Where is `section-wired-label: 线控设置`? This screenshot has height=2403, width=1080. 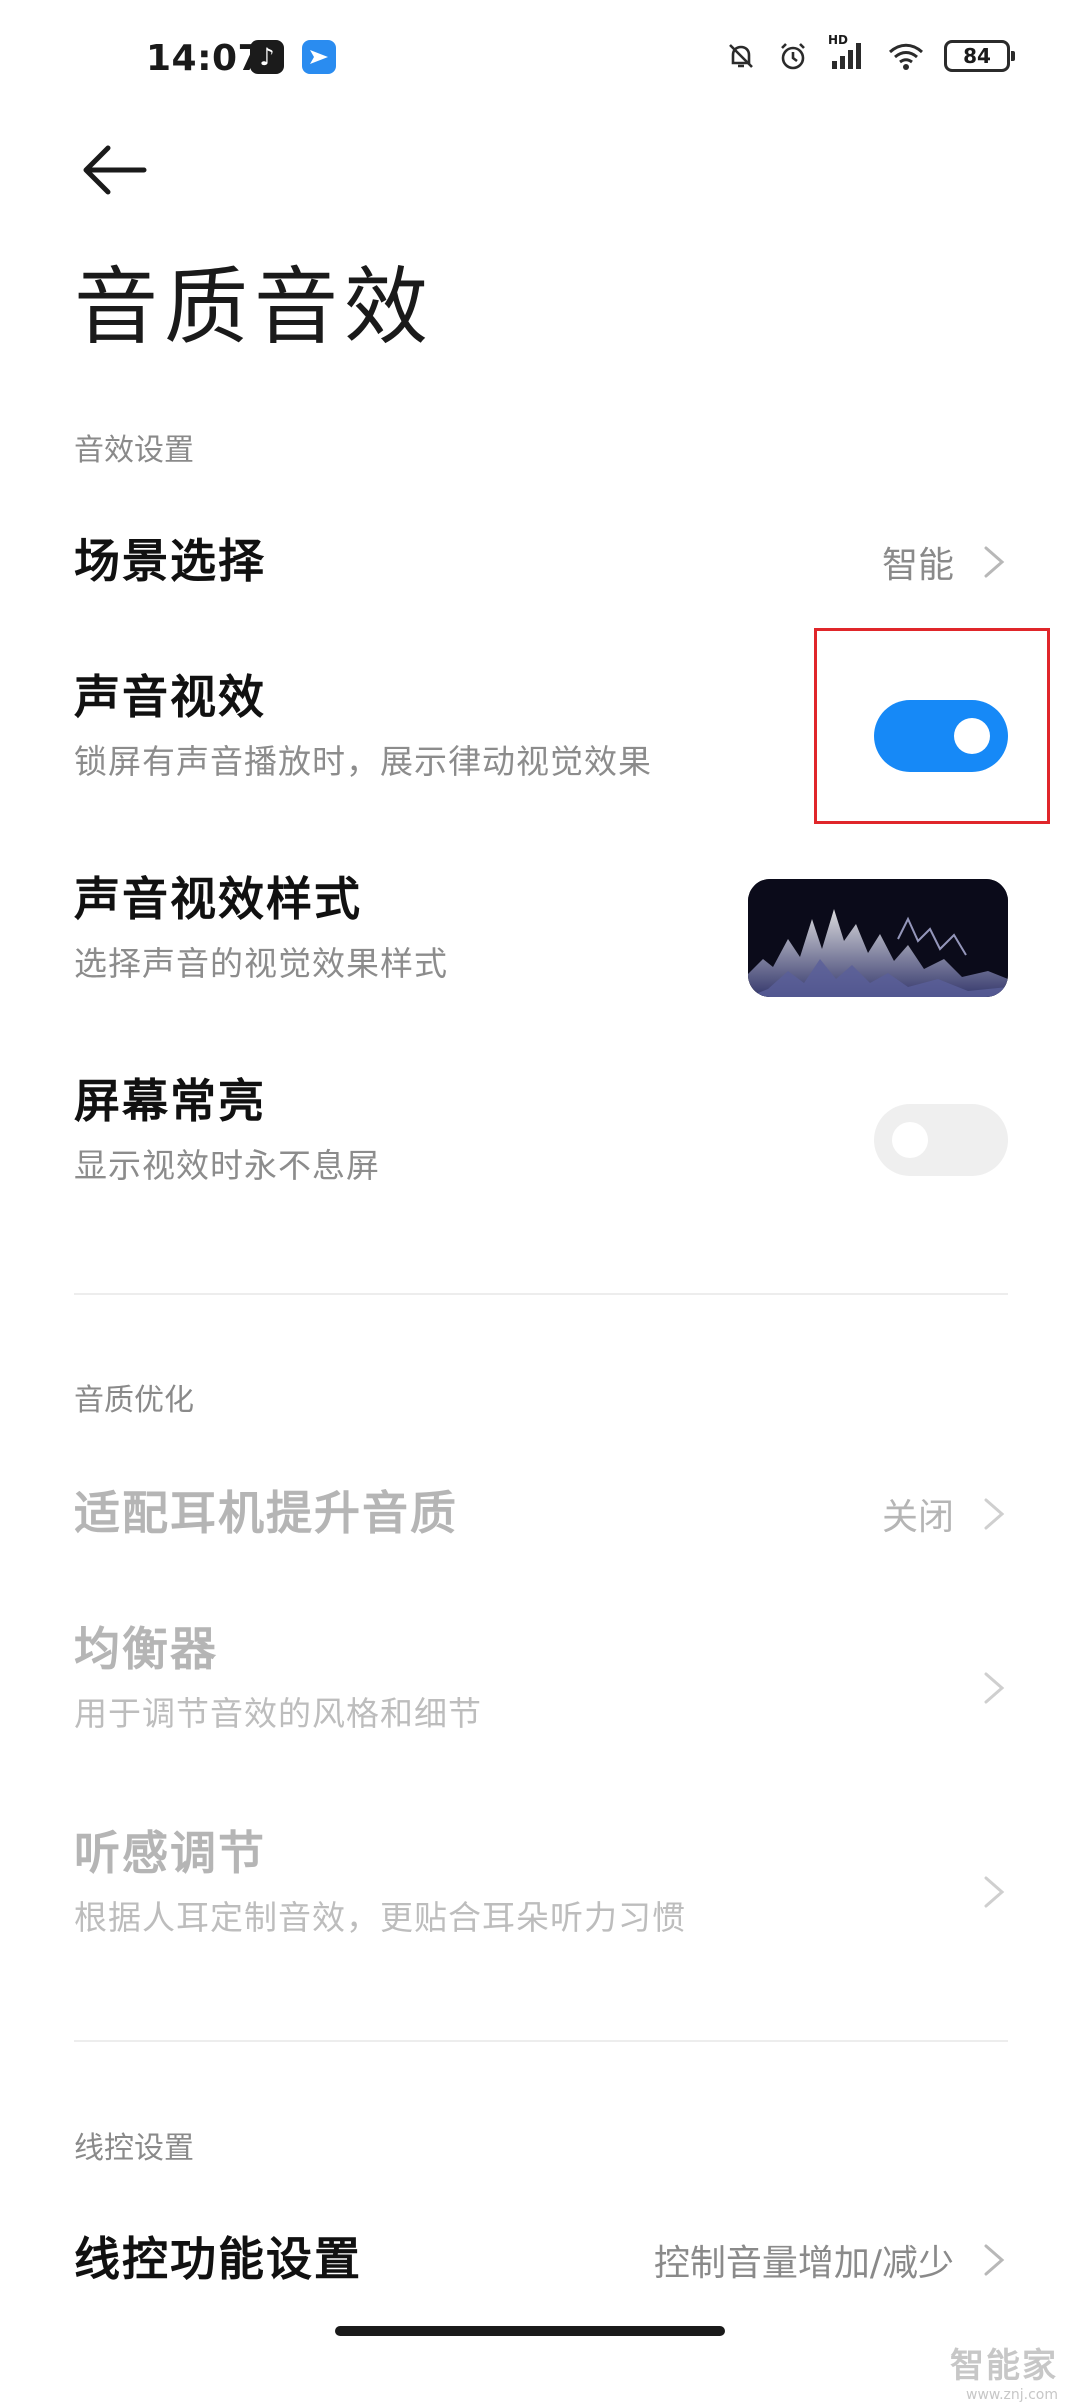 section-wired-label: 线控设置 is located at coordinates (134, 2148).